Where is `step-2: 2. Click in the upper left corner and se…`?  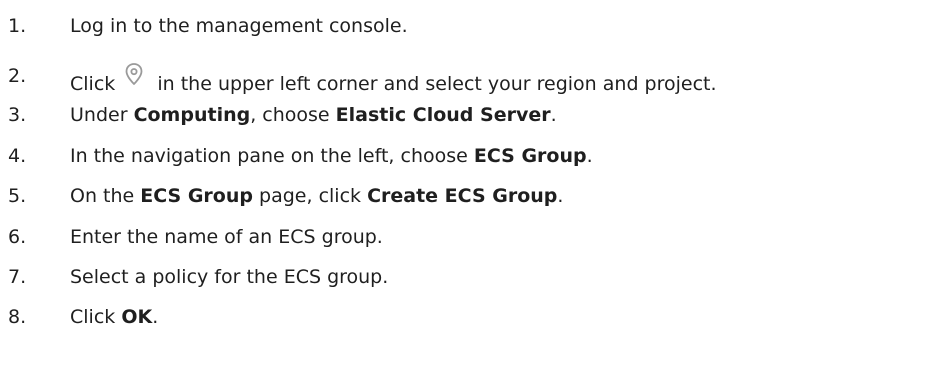 step-2: 2. Click in the upper left corner and se… is located at coordinates (470, 78).